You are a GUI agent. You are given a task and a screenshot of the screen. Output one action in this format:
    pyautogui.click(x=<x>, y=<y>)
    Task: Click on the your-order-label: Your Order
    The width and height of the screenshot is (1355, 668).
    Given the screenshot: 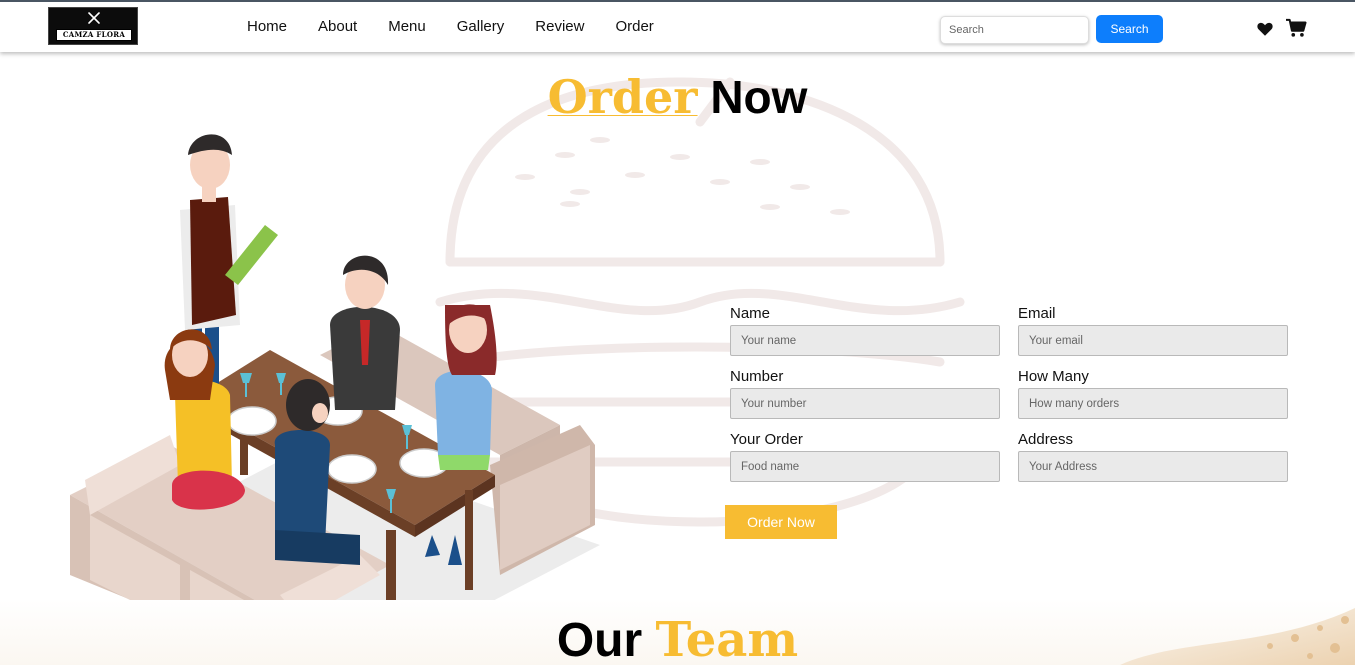 What is the action you would take?
    pyautogui.click(x=766, y=439)
    